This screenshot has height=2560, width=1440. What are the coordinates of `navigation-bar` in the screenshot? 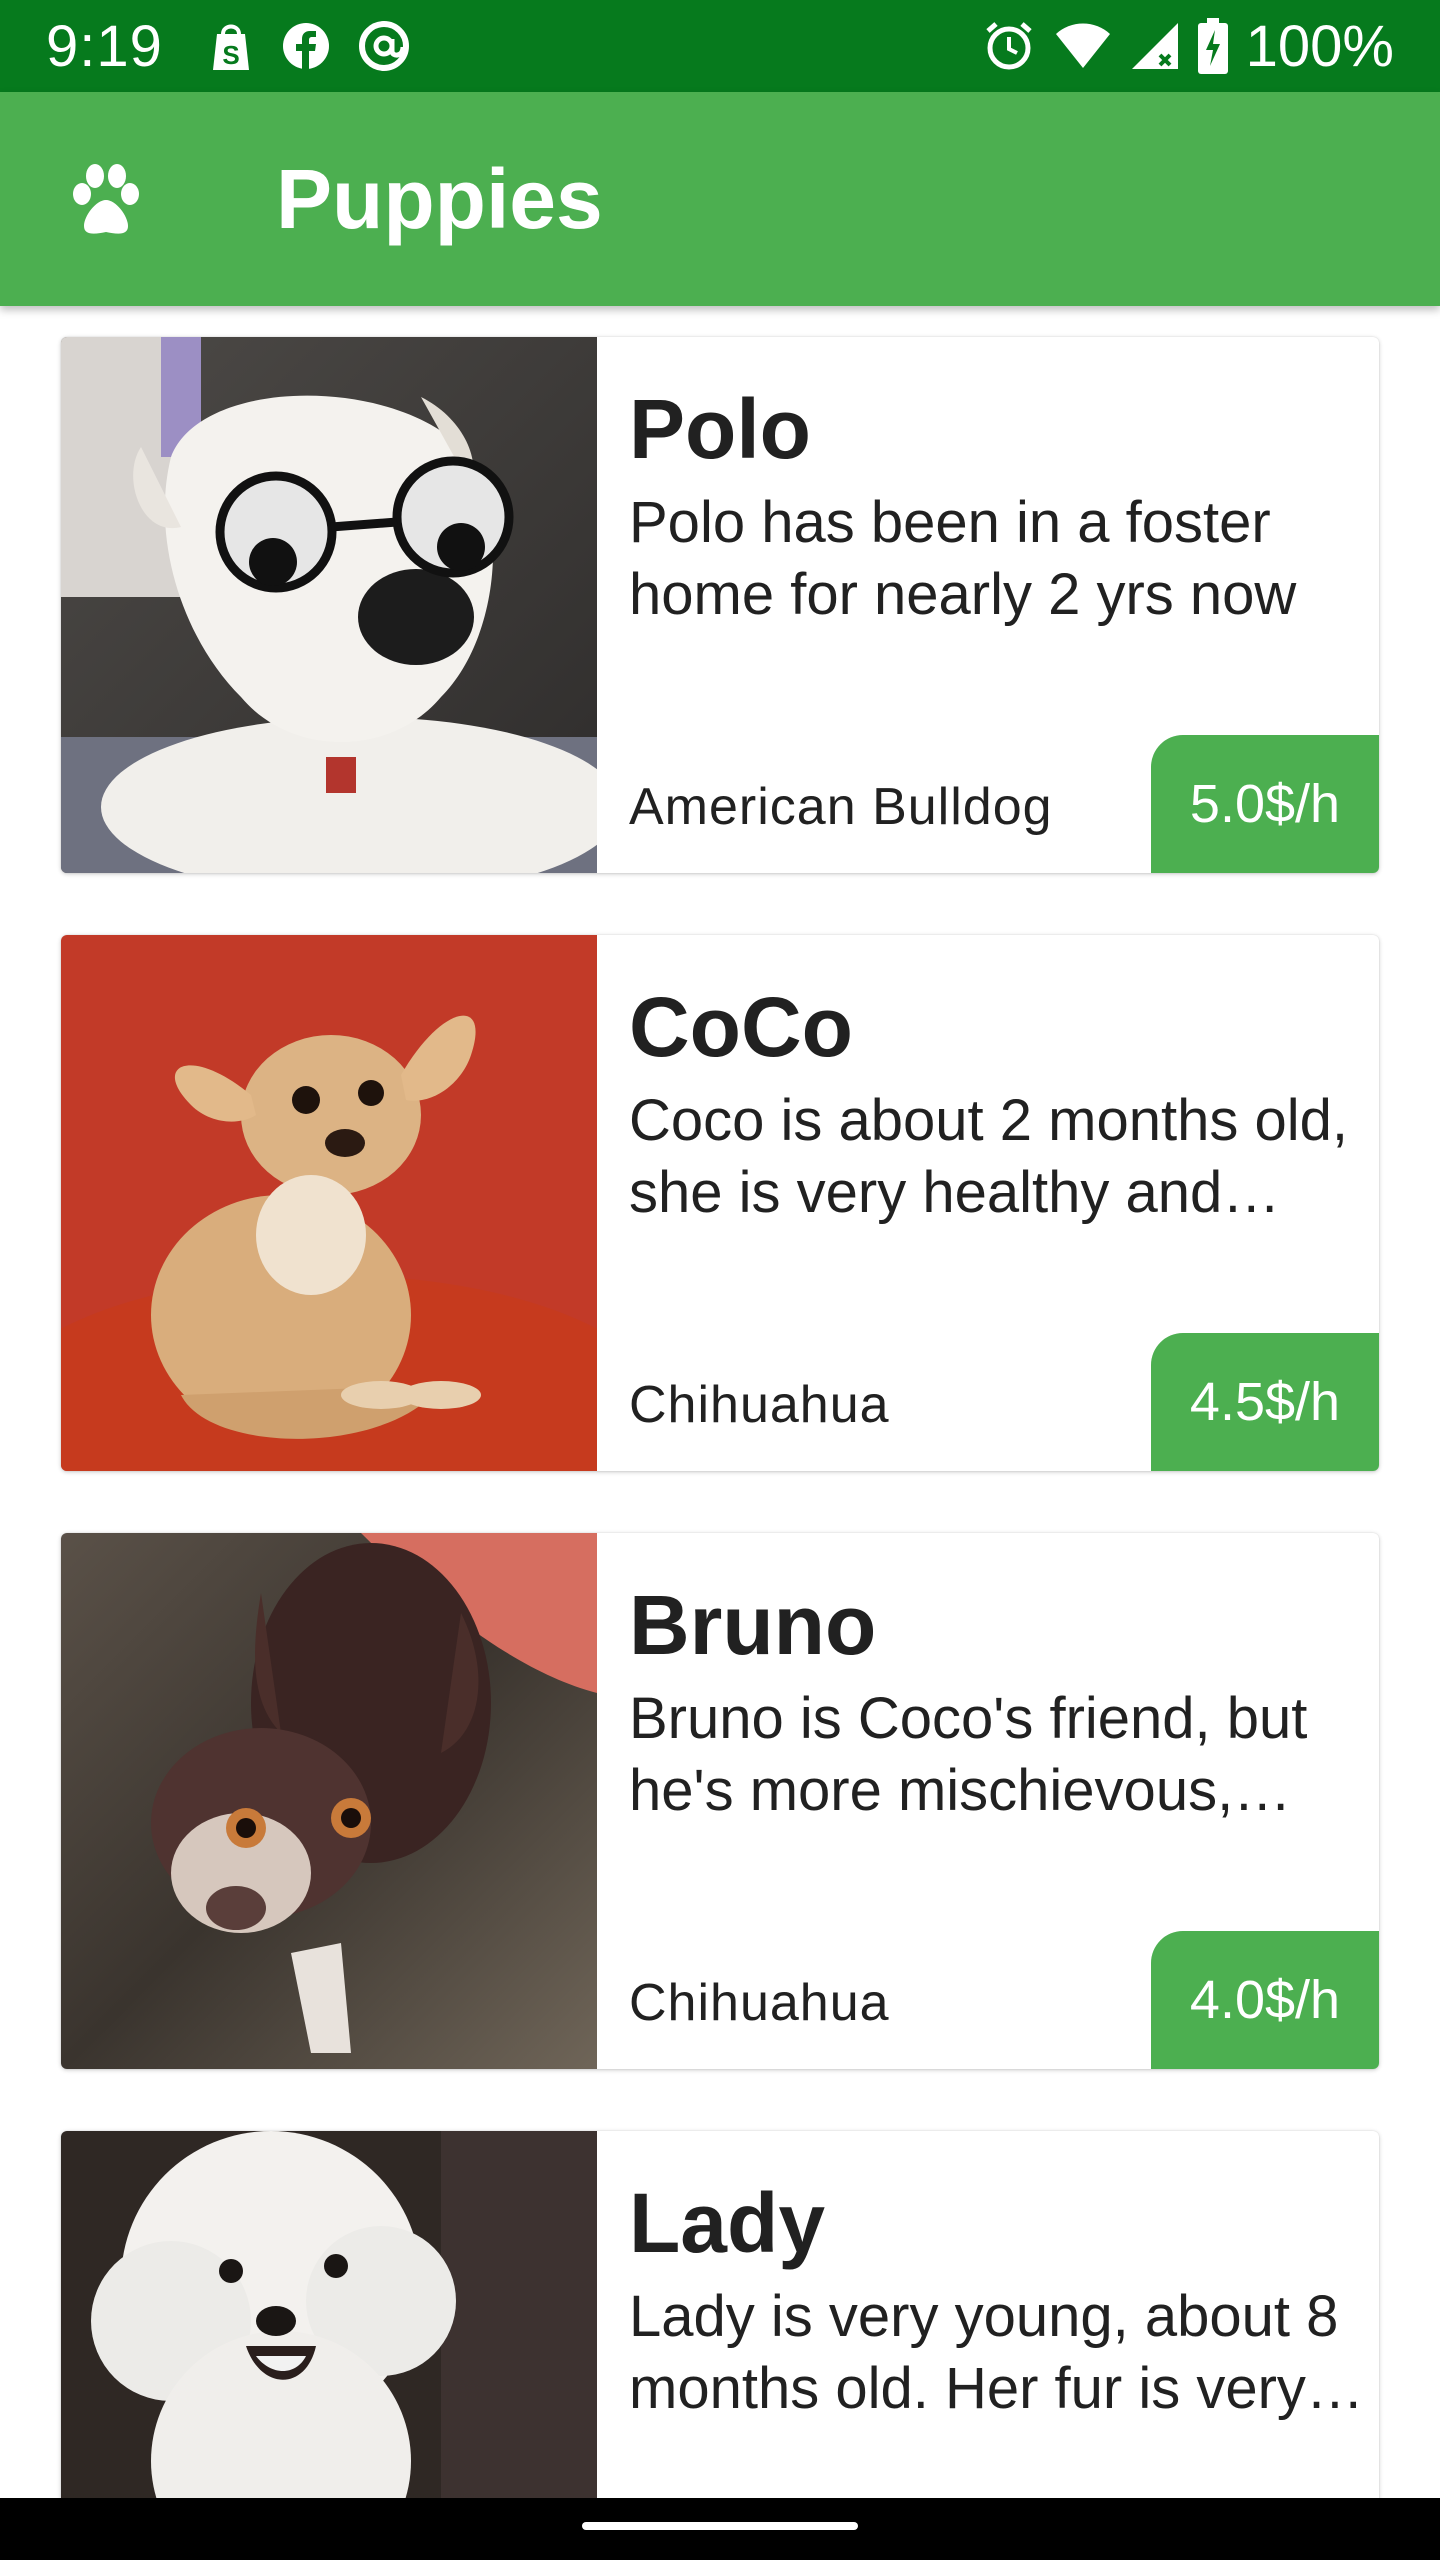 It's located at (720, 2529).